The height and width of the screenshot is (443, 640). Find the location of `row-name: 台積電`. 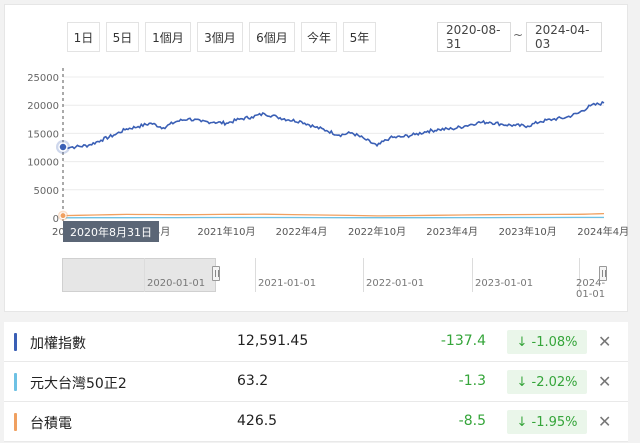

row-name: 台積電 is located at coordinates (51, 424).